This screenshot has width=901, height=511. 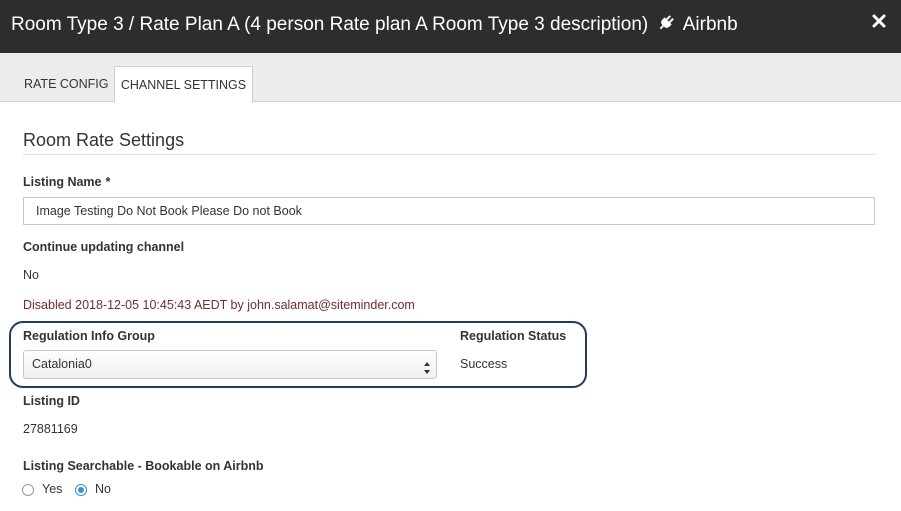 What do you see at coordinates (183, 84) in the screenshot?
I see `tab-channel-settings: CHANNEL SETTINGS` at bounding box center [183, 84].